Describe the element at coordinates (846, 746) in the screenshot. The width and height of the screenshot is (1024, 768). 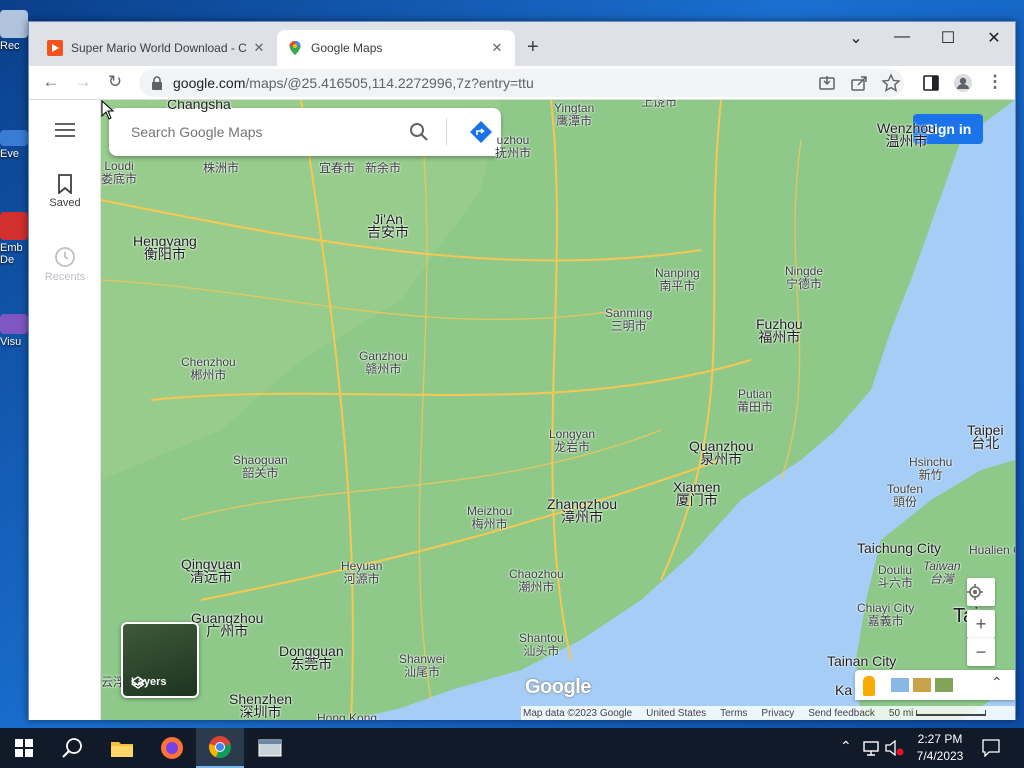
I see `show-hidden-icons-chevron-icon: ⌃` at that location.